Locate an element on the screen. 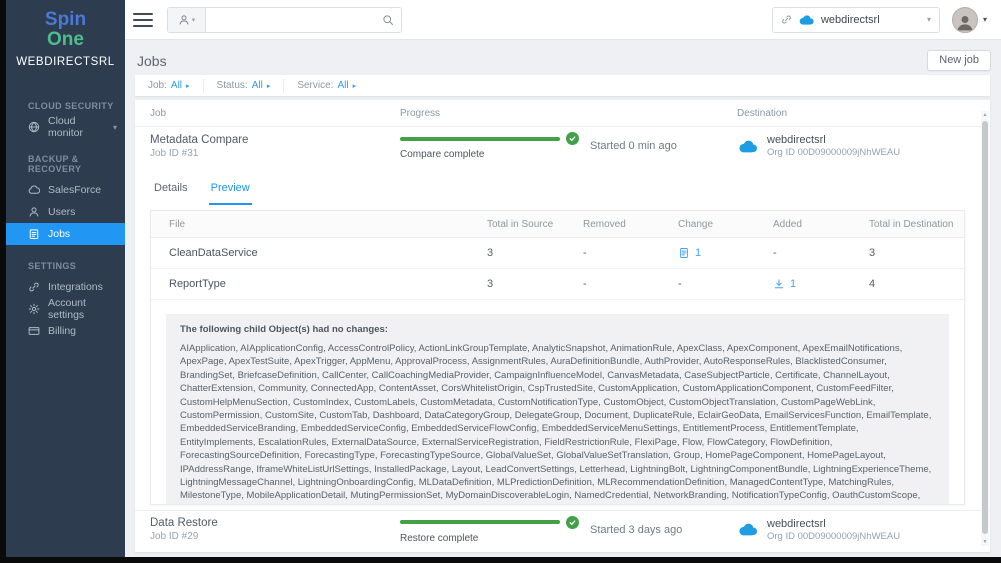 The width and height of the screenshot is (1001, 563). filter-label: Status: is located at coordinates (232, 85).